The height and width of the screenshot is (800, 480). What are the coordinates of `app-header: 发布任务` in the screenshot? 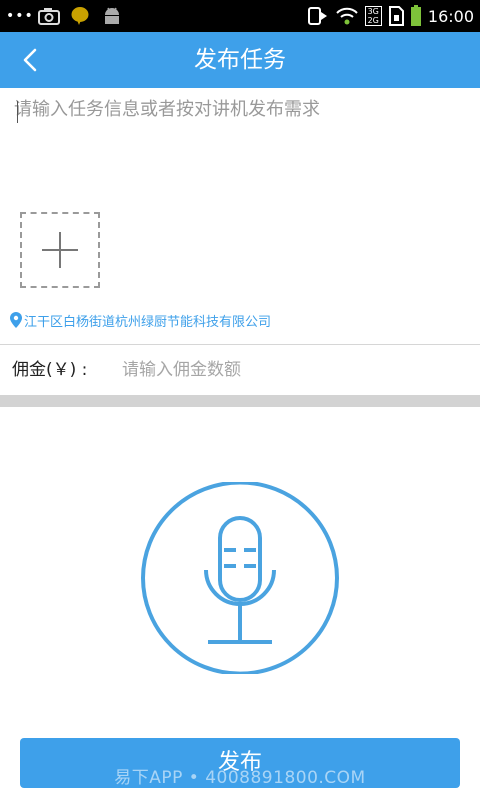 It's located at (240, 60).